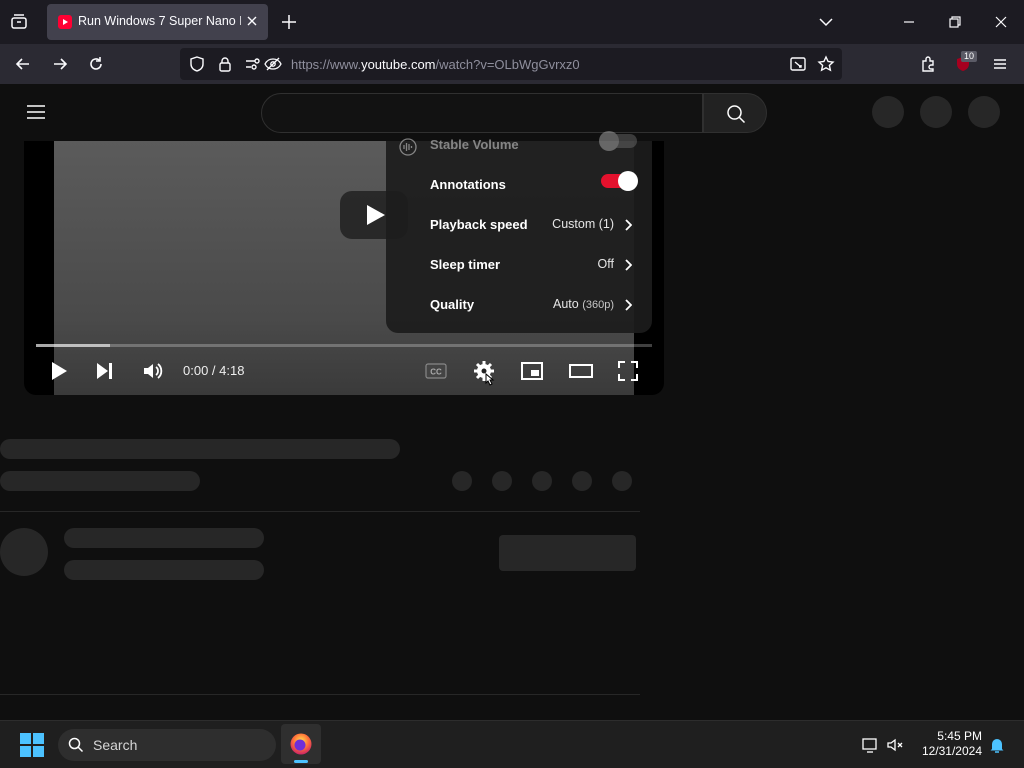  I want to click on channel-info-skeleton, so click(164, 570).